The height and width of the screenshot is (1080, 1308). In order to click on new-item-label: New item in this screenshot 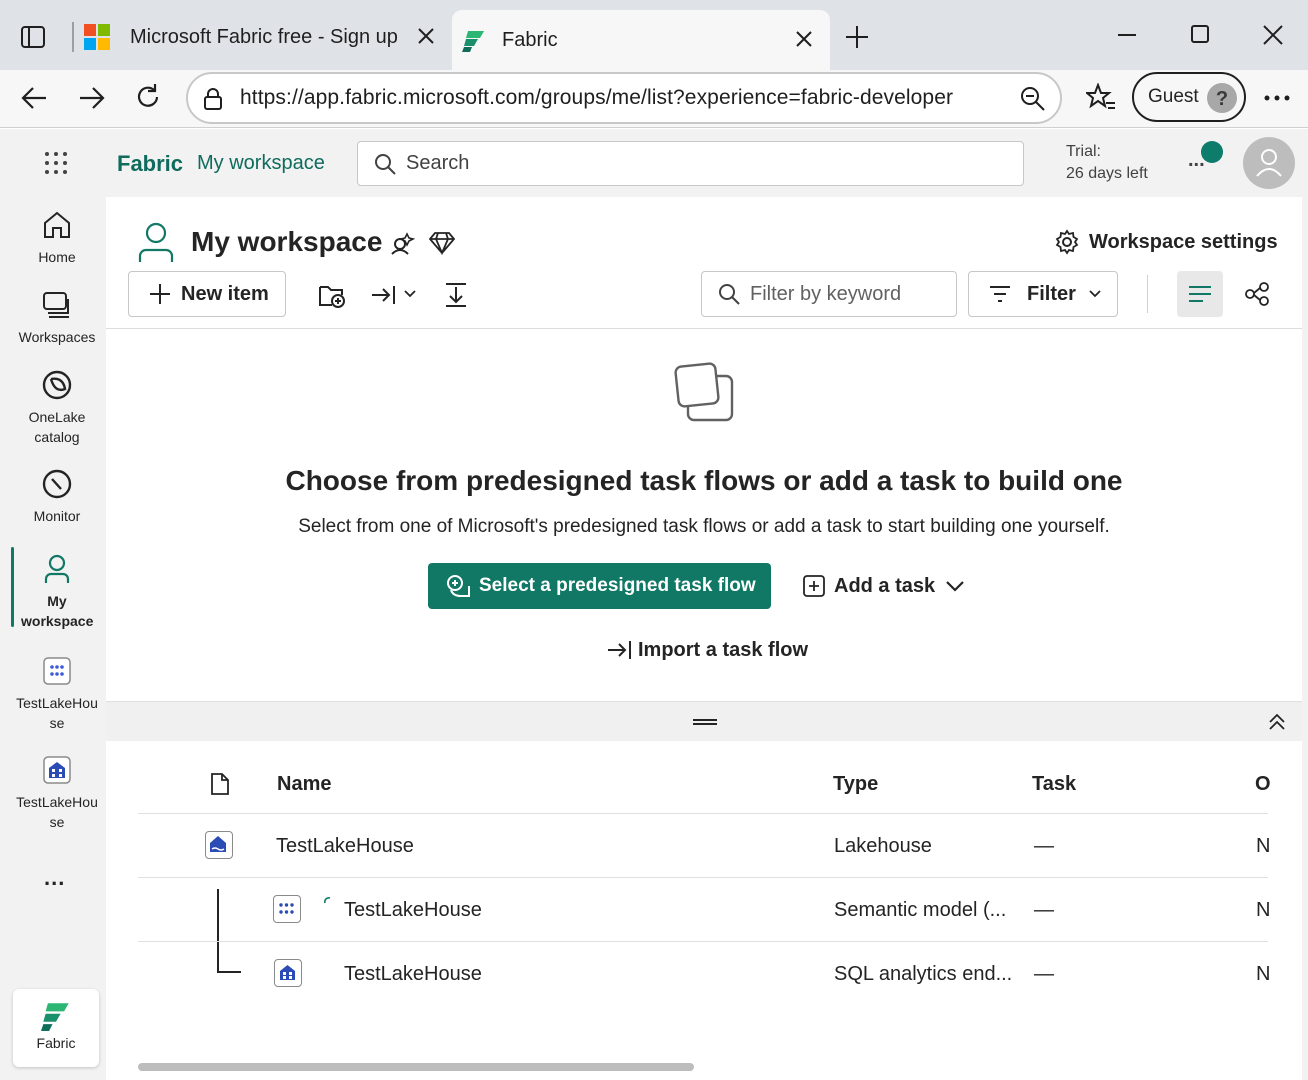, I will do `click(225, 293)`.